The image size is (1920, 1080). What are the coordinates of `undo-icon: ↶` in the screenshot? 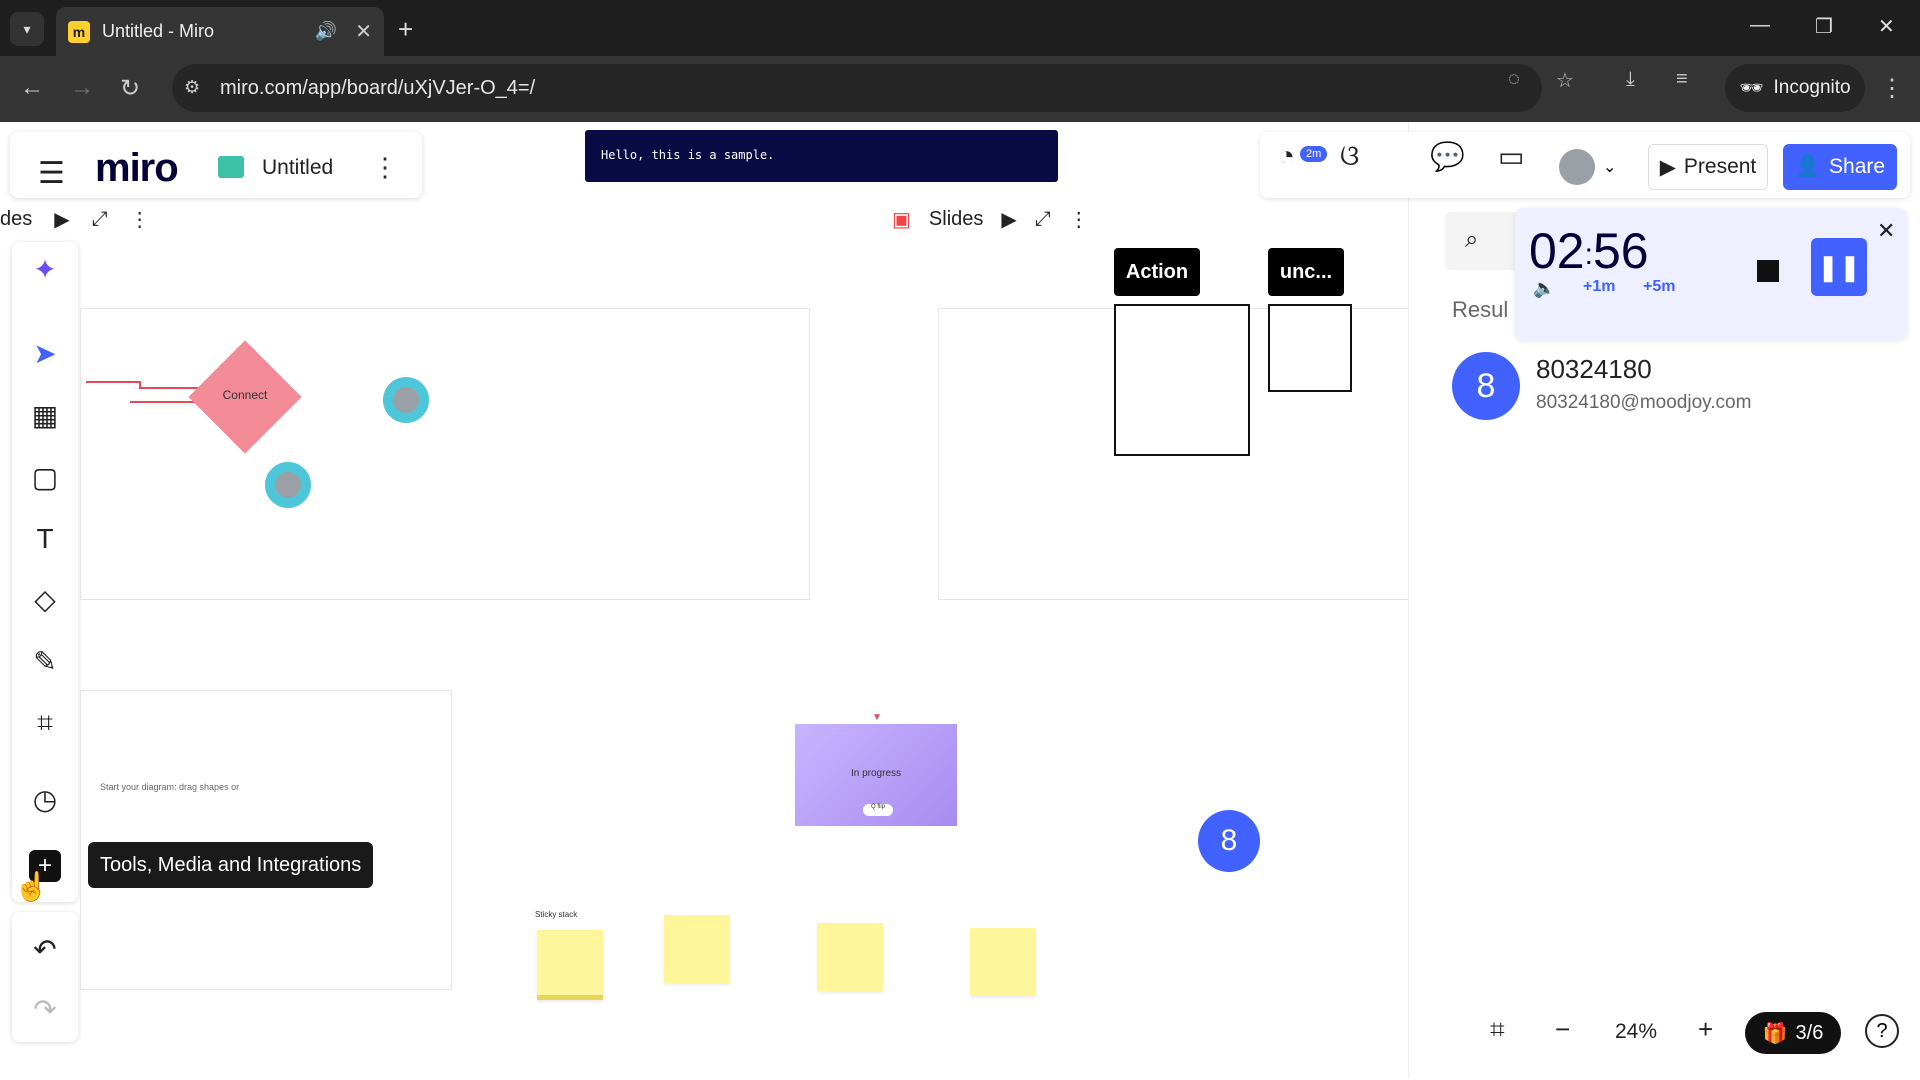 It's located at (45, 949).